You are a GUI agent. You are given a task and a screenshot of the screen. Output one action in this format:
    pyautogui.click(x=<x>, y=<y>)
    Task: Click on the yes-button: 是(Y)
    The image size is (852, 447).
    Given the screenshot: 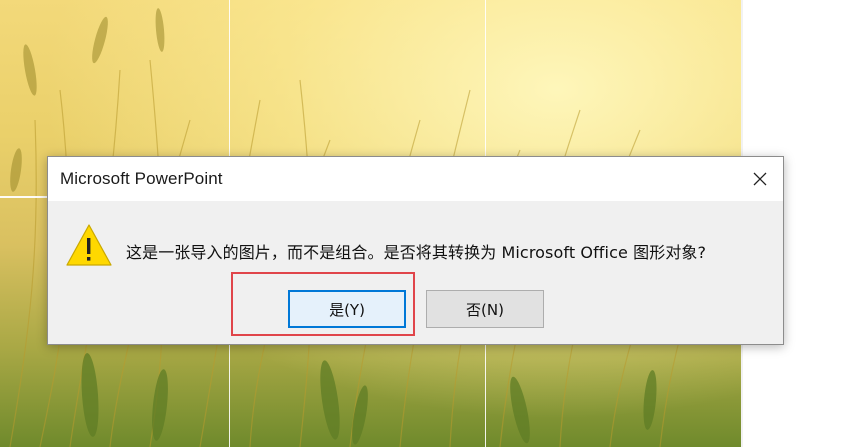 What is the action you would take?
    pyautogui.click(x=347, y=309)
    